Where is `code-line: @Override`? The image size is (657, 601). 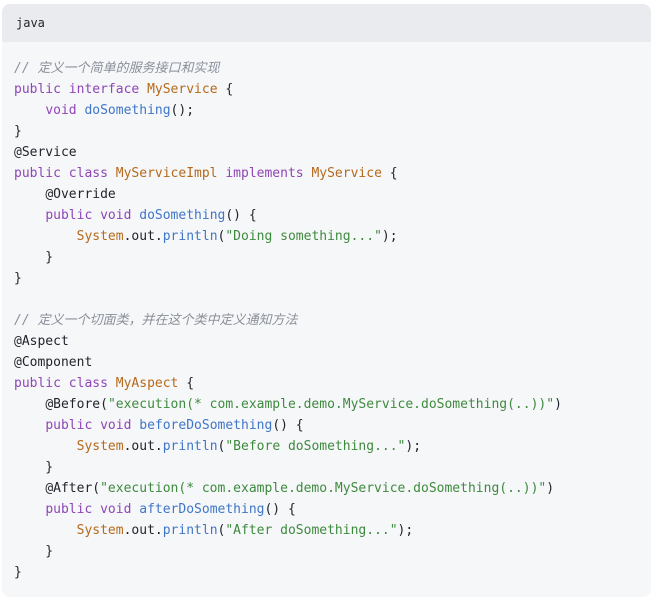 code-line: @Override is located at coordinates (332, 194).